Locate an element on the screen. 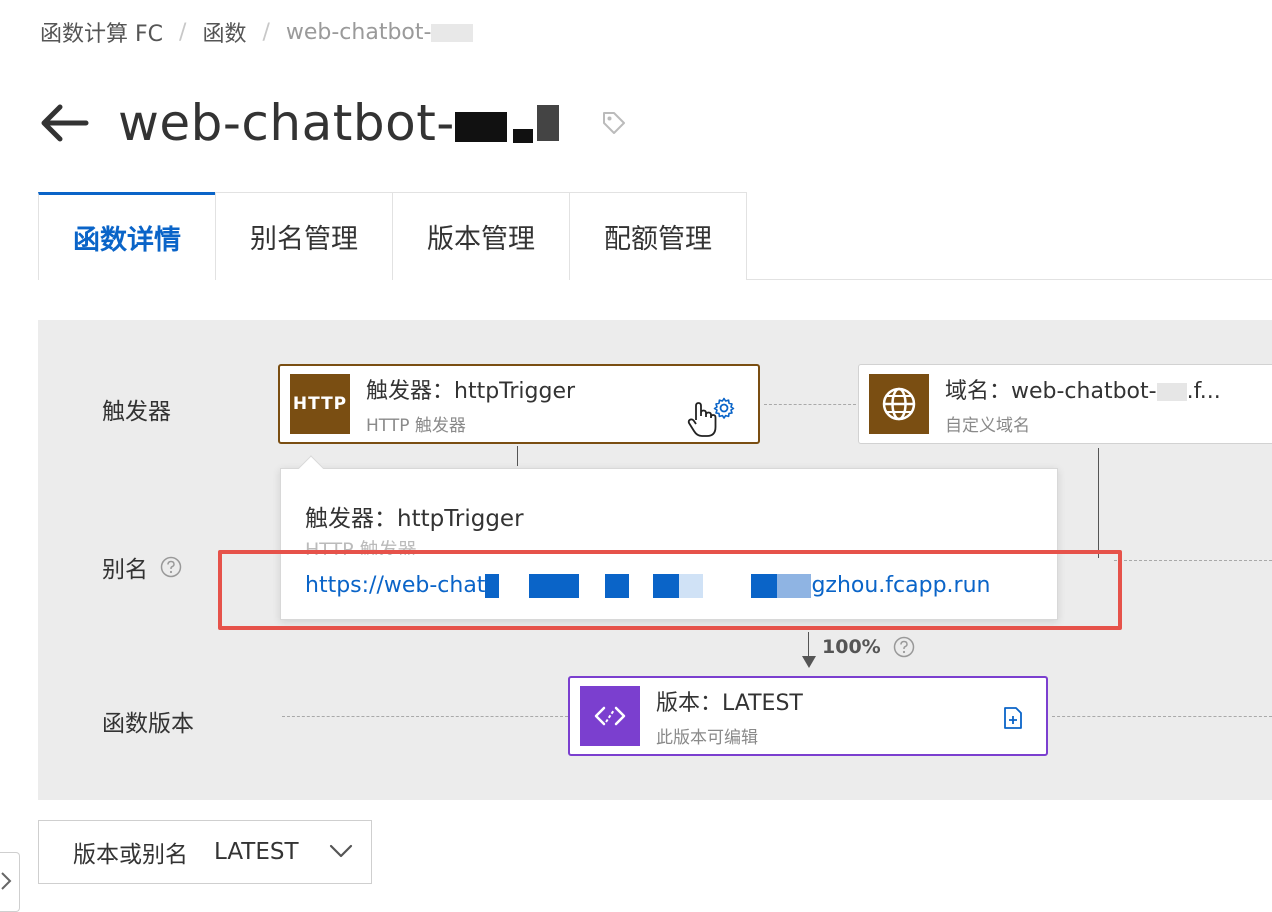 This screenshot has width=1272, height=912. hand-cursor-icon is located at coordinates (702, 419).